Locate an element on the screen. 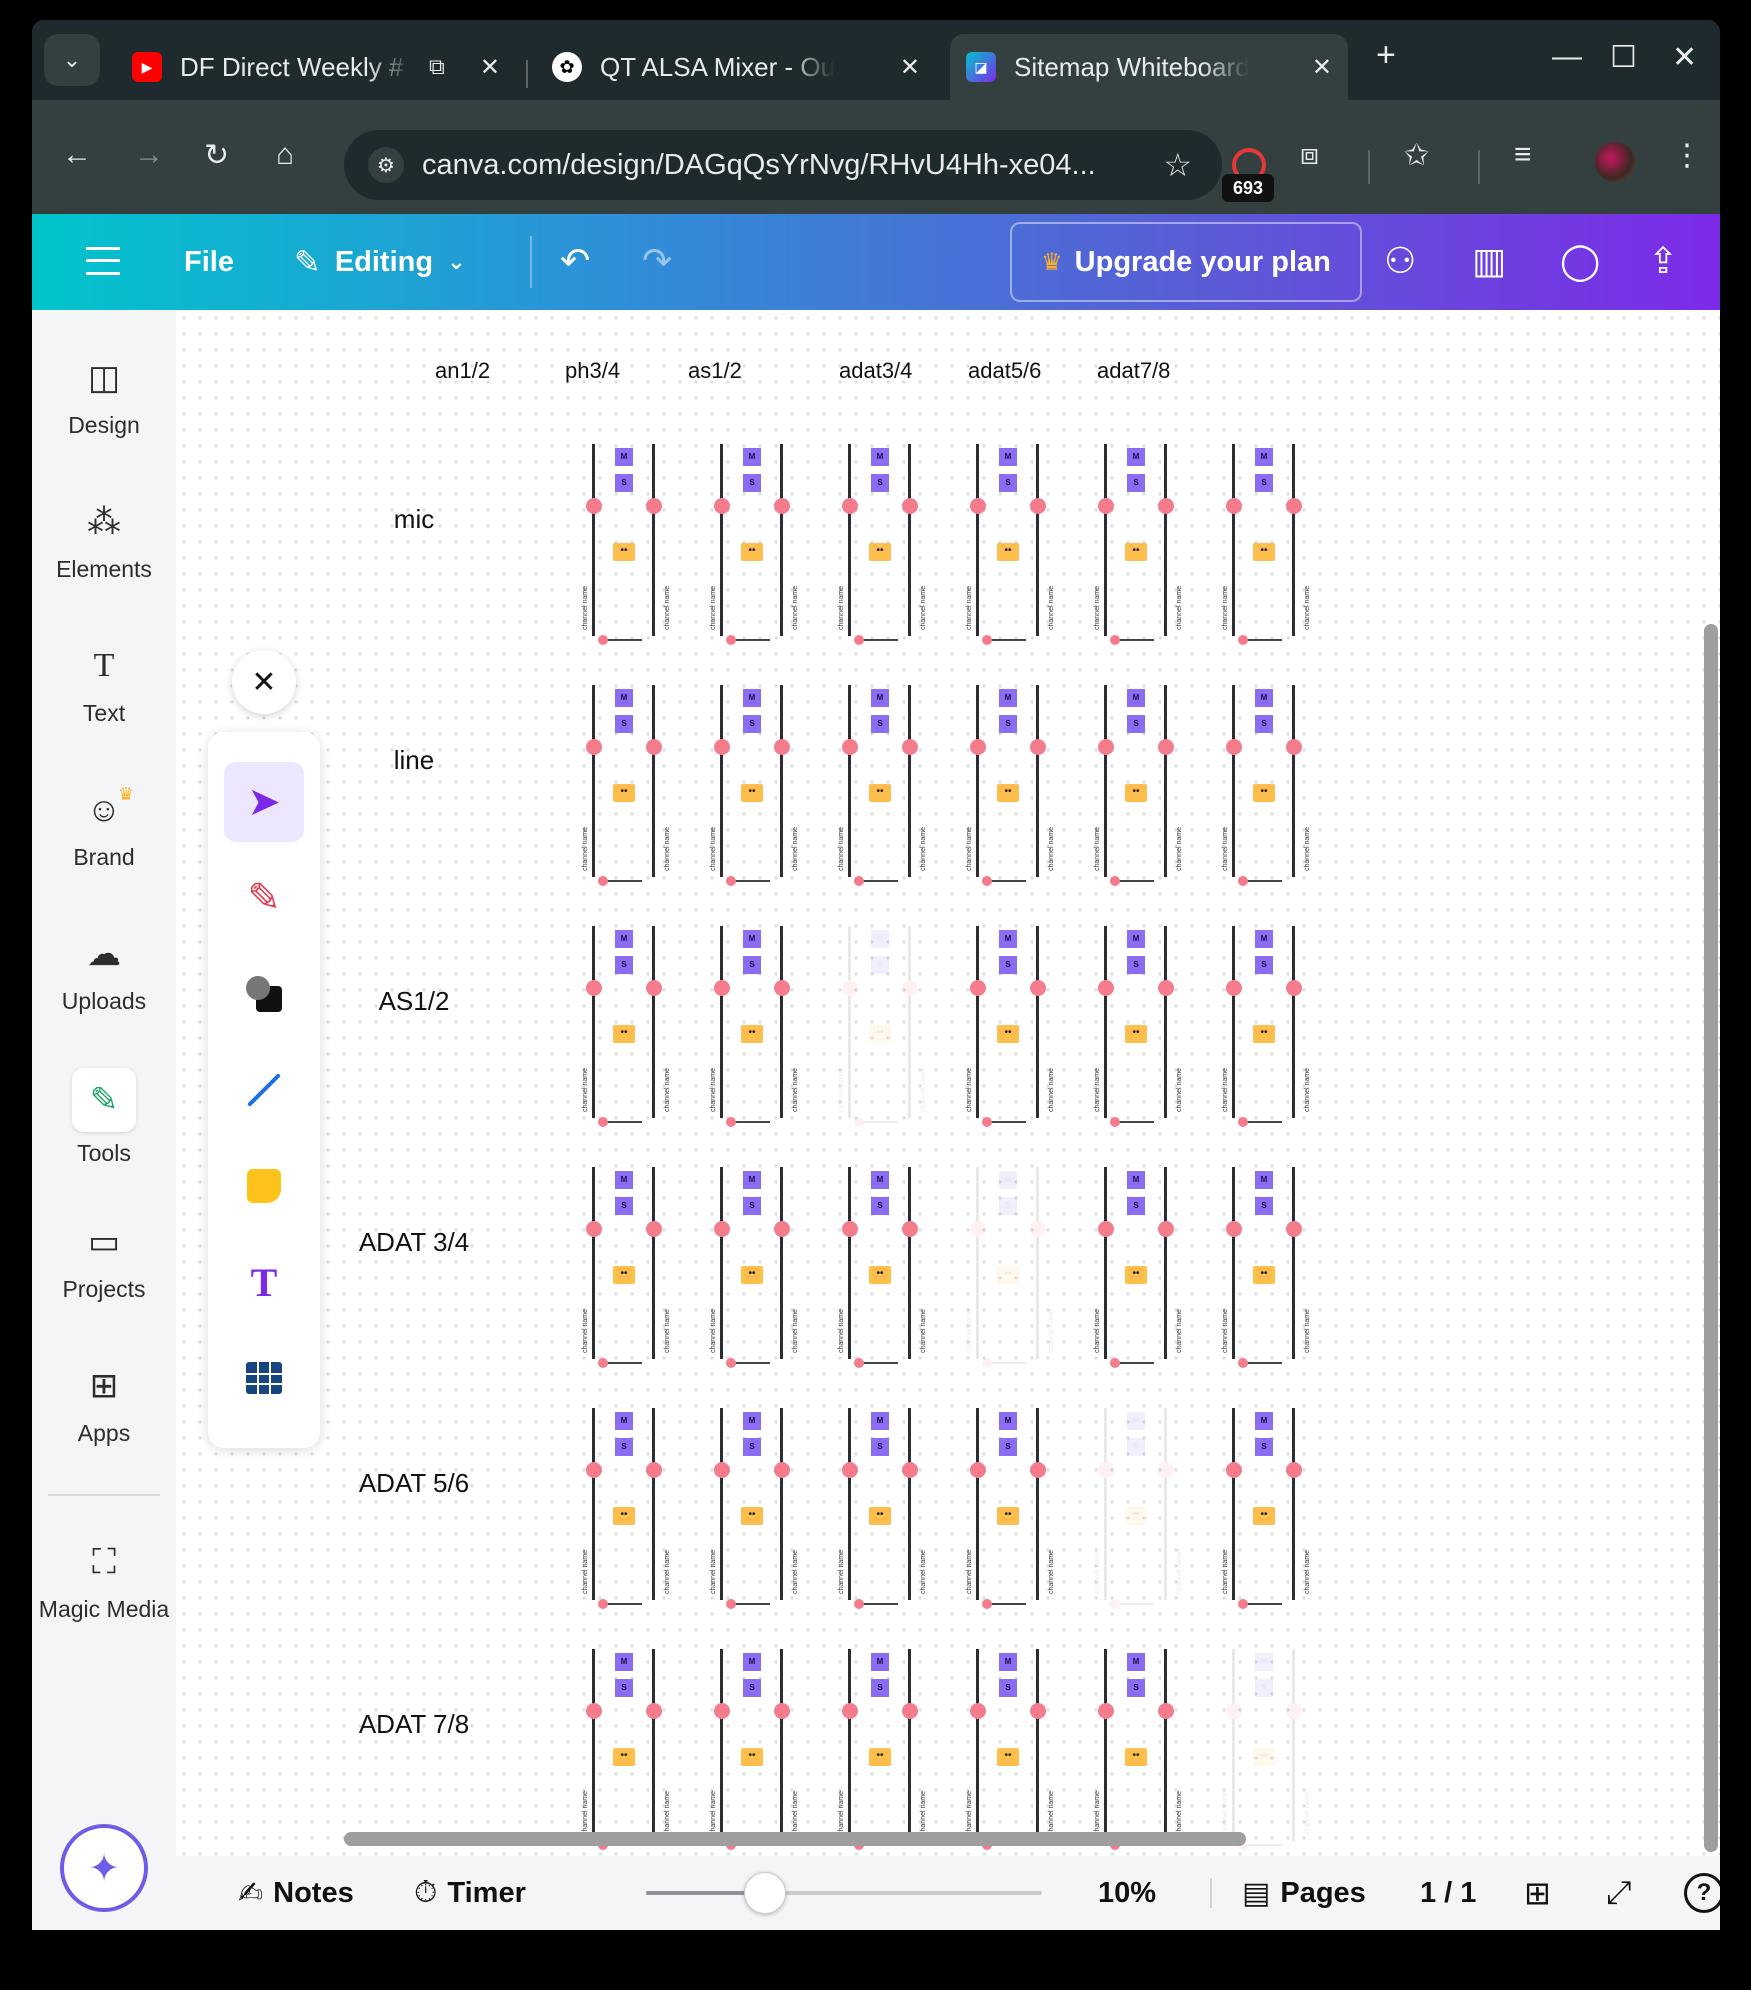  row-header: mic is located at coordinates (414, 519).